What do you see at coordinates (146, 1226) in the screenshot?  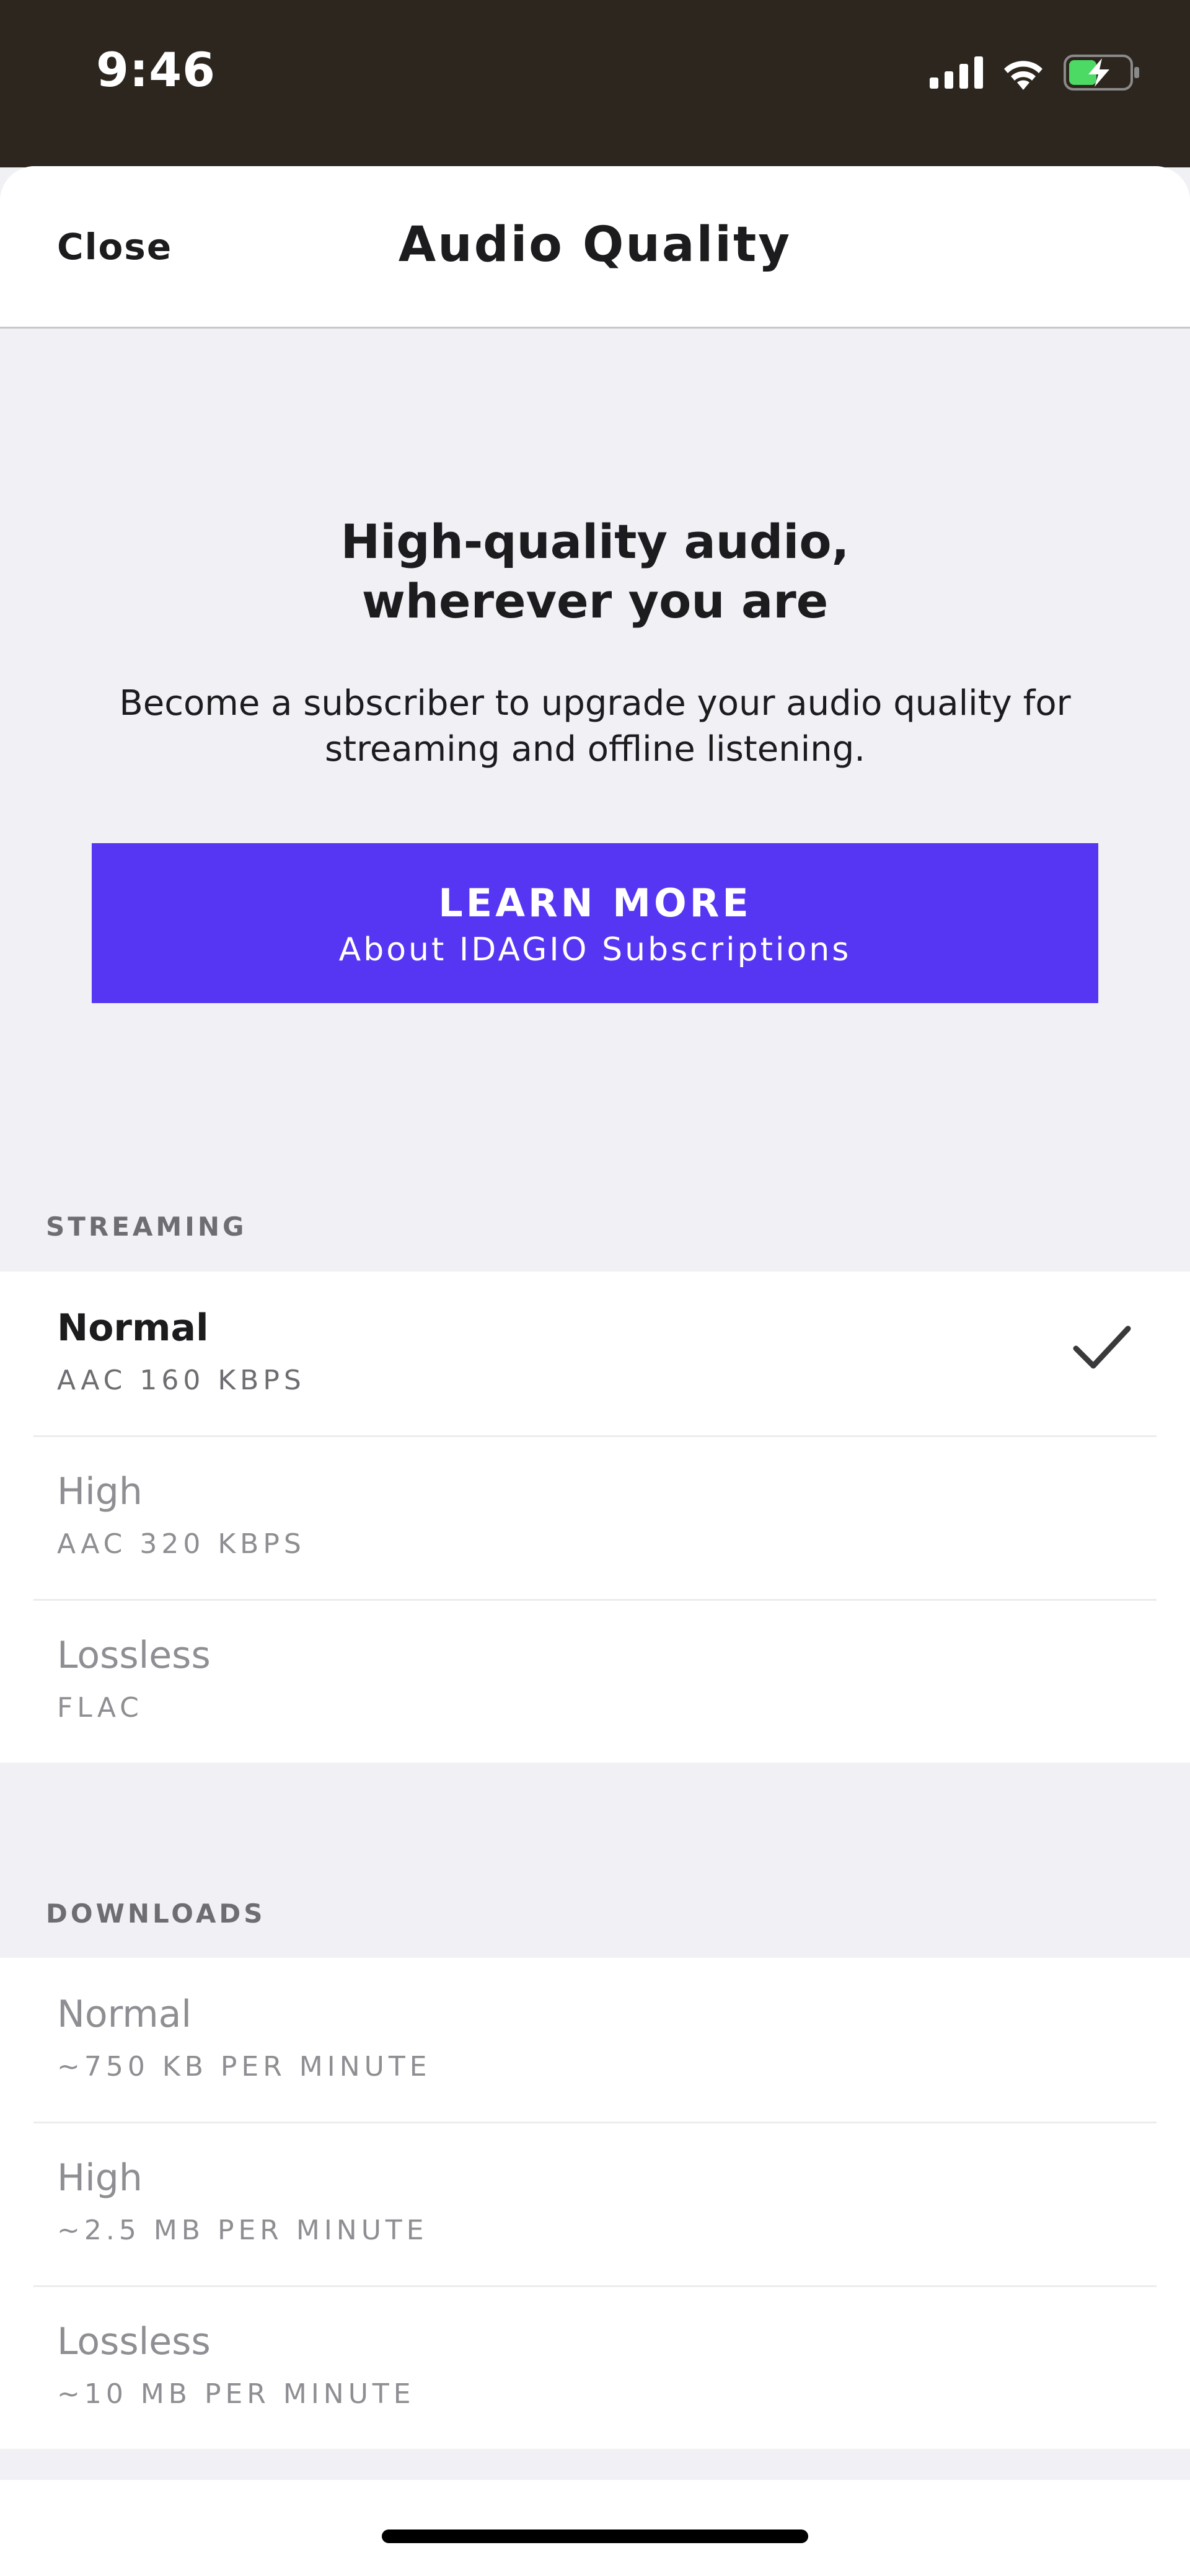 I see `streaming-section-header: STREAMING` at bounding box center [146, 1226].